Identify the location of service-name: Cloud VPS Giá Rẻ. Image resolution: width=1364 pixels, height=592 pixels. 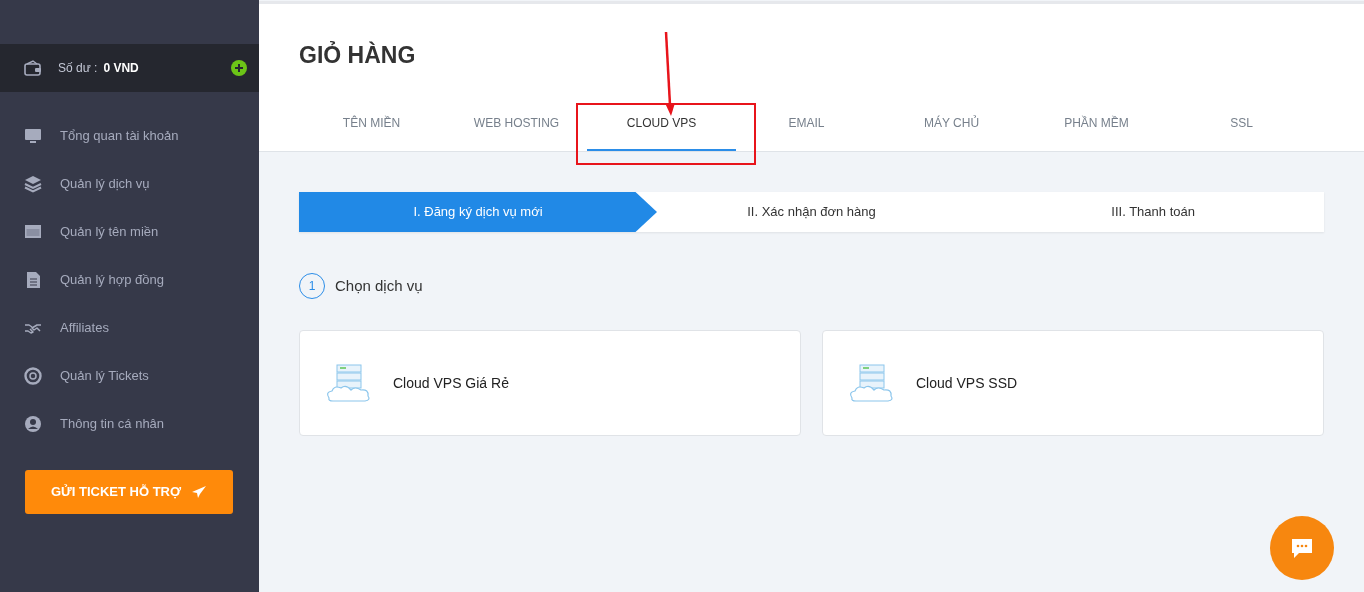
(451, 383).